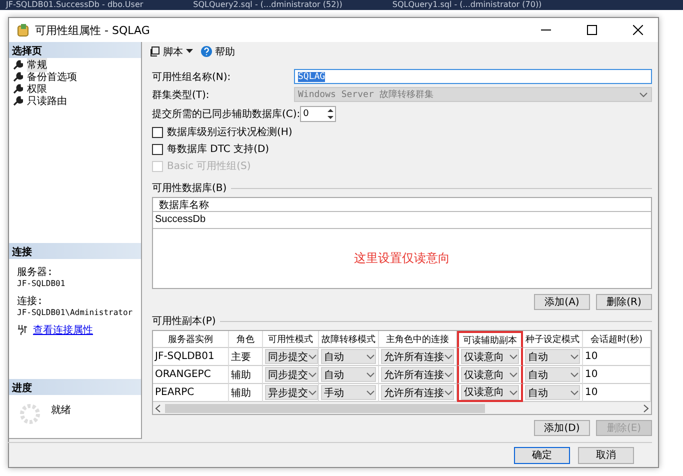 Image resolution: width=683 pixels, height=476 pixels. I want to click on group-name-field: SQLAG, so click(473, 76).